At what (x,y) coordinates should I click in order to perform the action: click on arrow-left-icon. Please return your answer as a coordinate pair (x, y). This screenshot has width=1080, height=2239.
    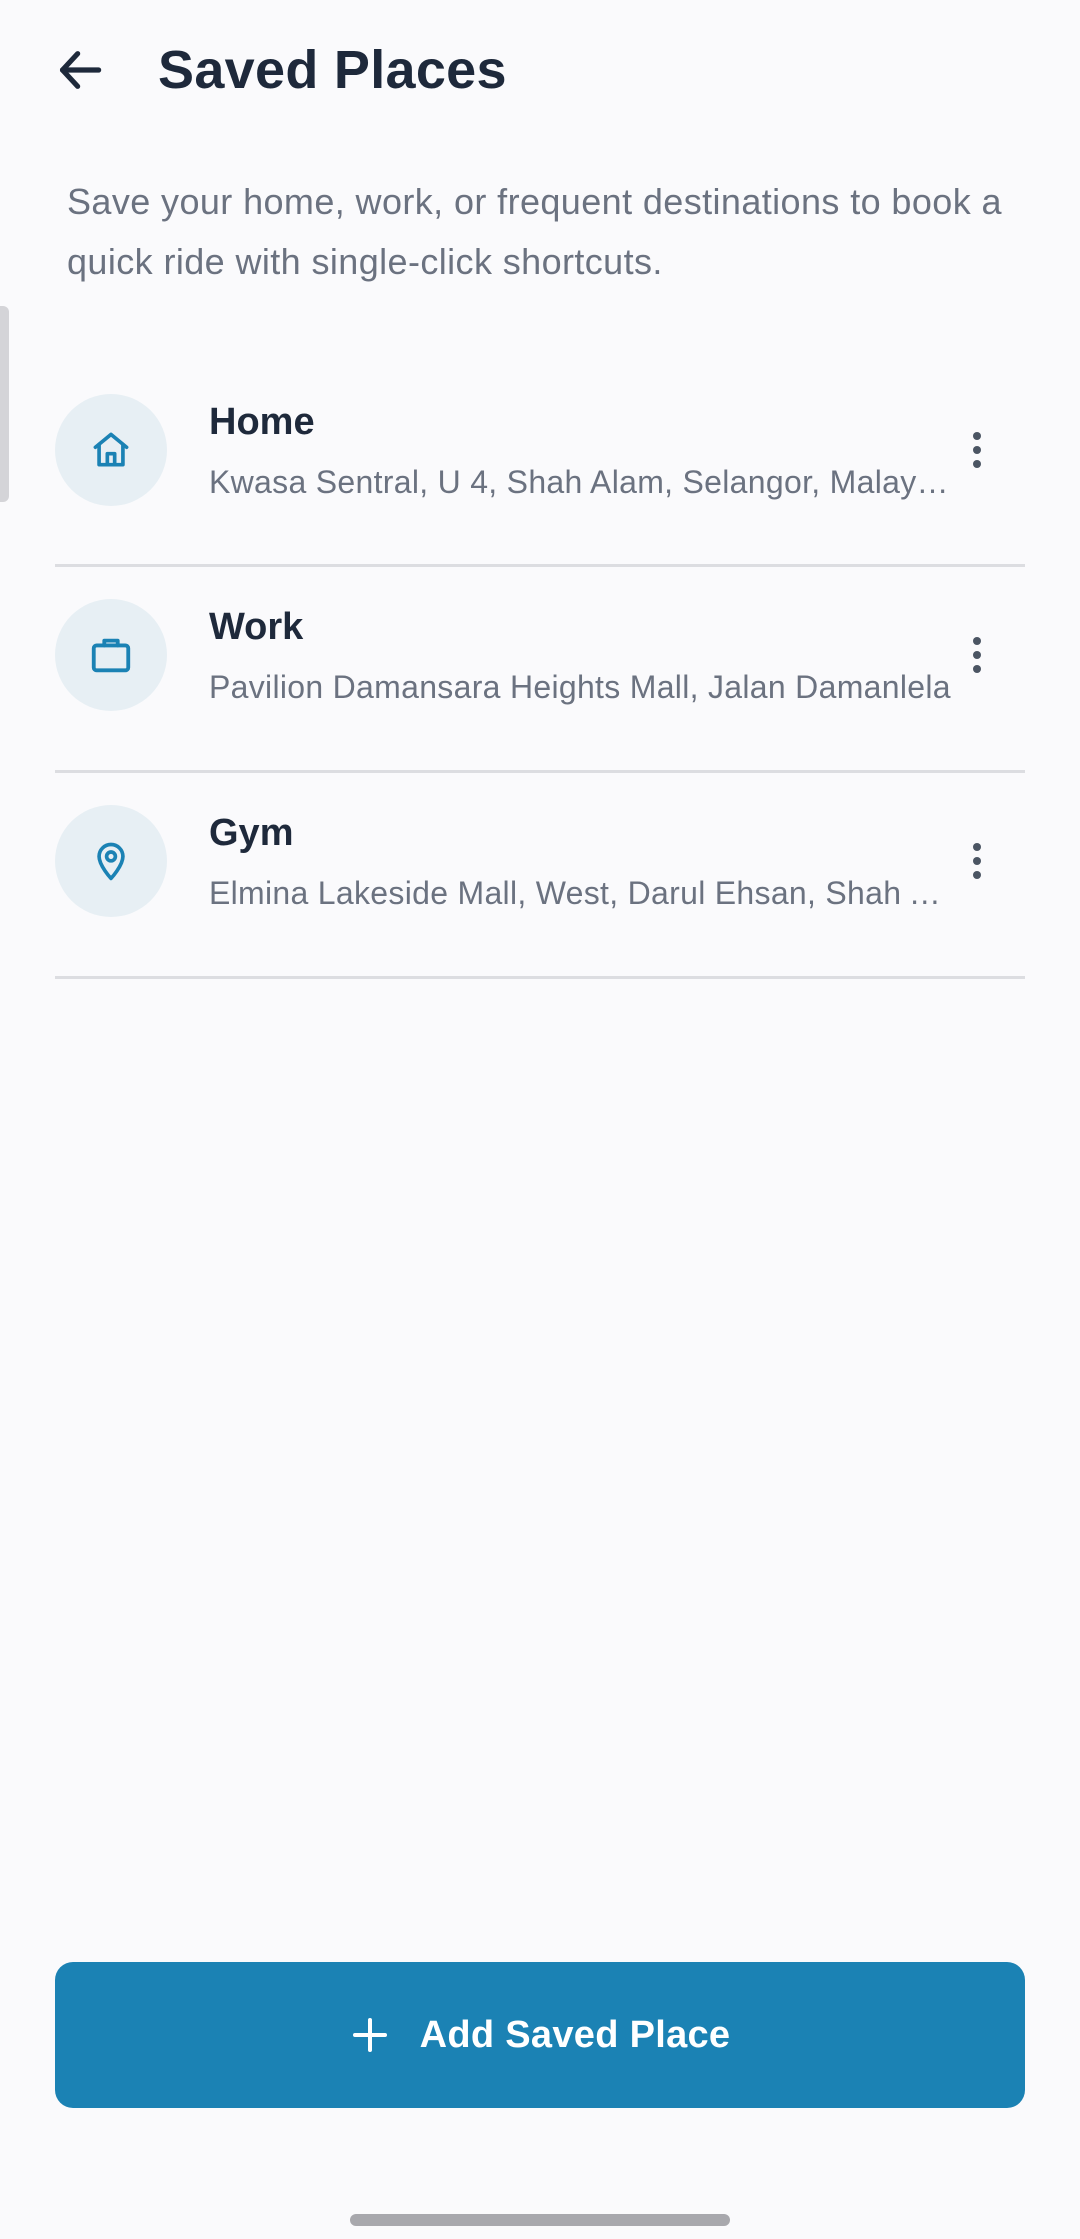
    Looking at the image, I should click on (80, 70).